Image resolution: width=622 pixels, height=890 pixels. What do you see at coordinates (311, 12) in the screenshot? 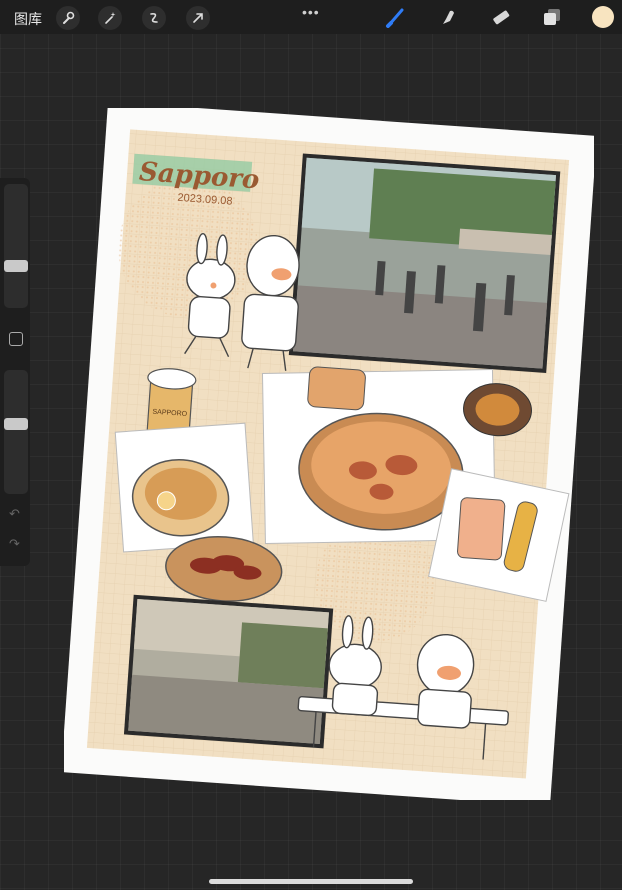
I see `more-menu-button: •••` at bounding box center [311, 12].